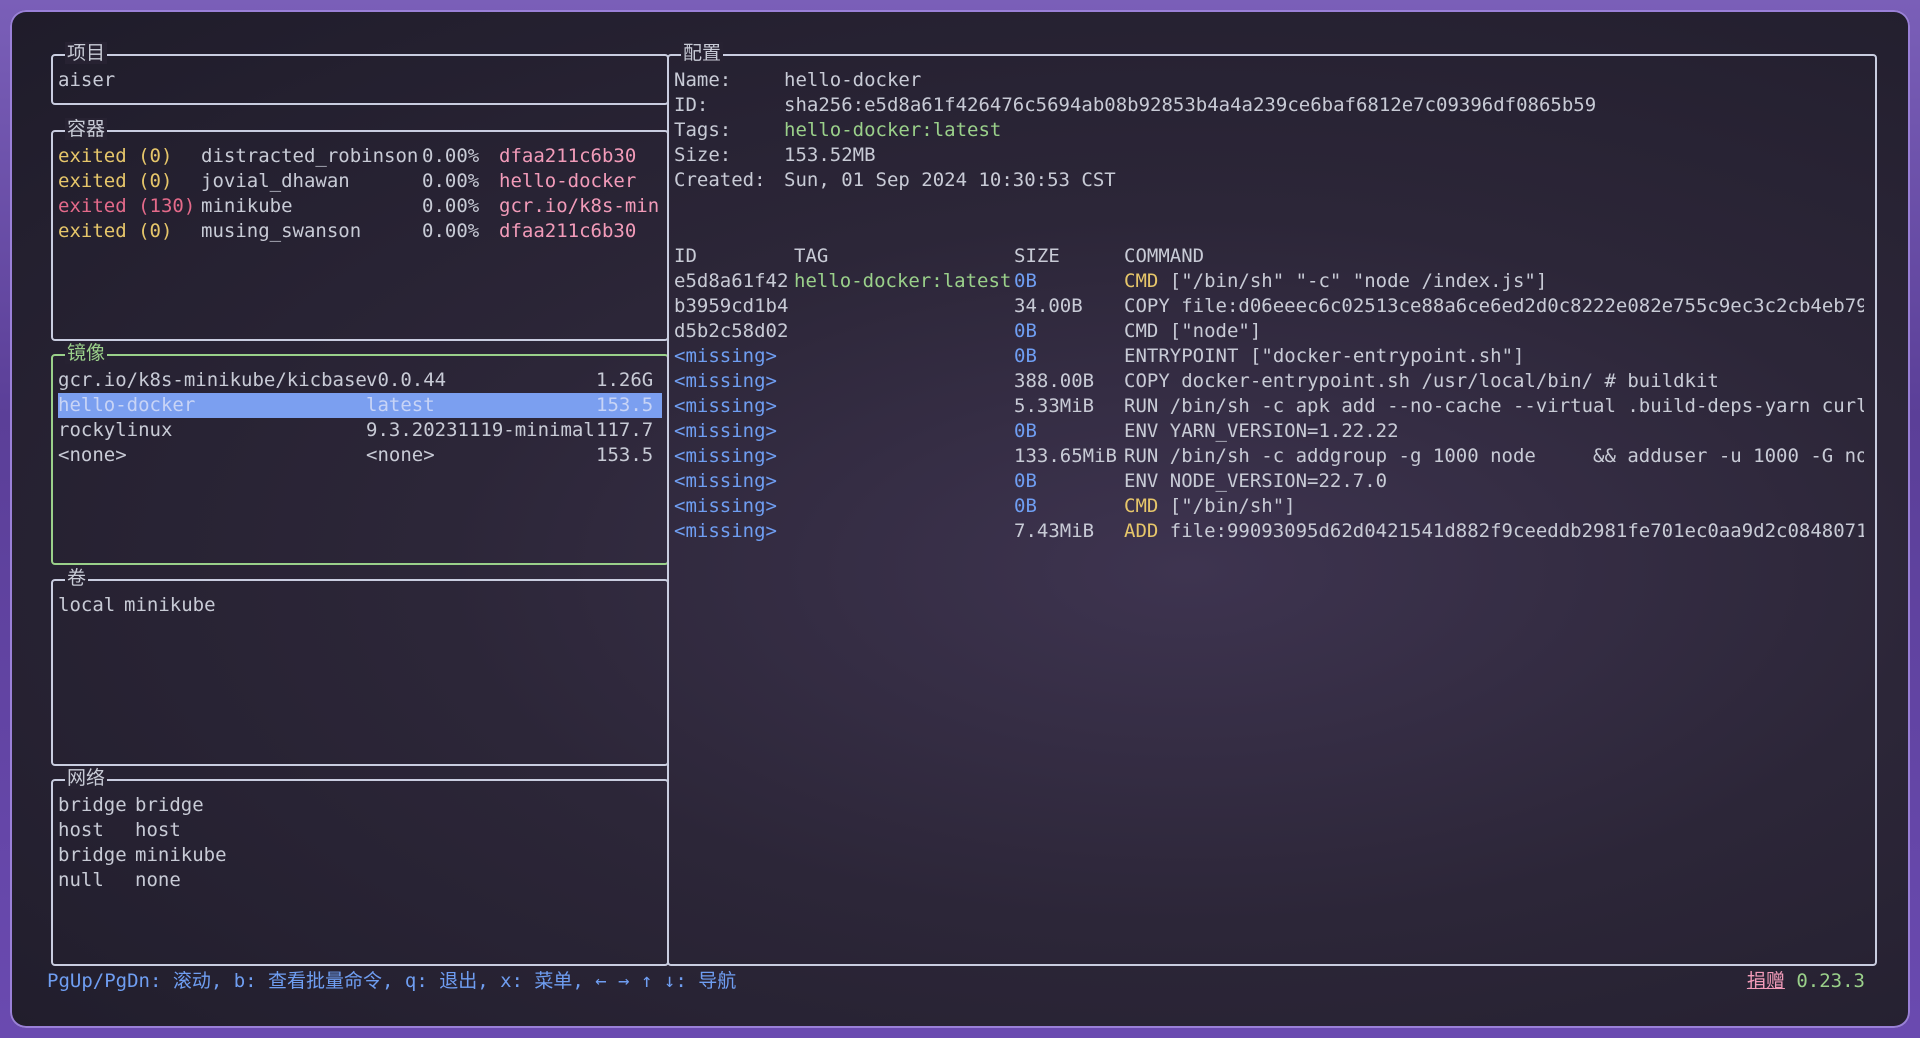  What do you see at coordinates (1272, 155) in the screenshot?
I see `config-field: Size: 153.52MB` at bounding box center [1272, 155].